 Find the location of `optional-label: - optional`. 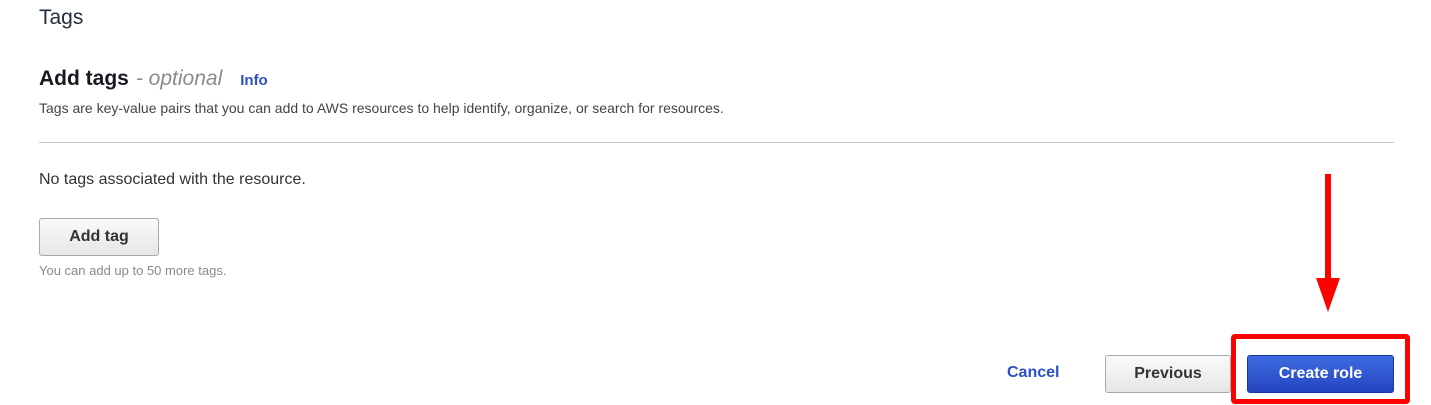

optional-label: - optional is located at coordinates (179, 78).